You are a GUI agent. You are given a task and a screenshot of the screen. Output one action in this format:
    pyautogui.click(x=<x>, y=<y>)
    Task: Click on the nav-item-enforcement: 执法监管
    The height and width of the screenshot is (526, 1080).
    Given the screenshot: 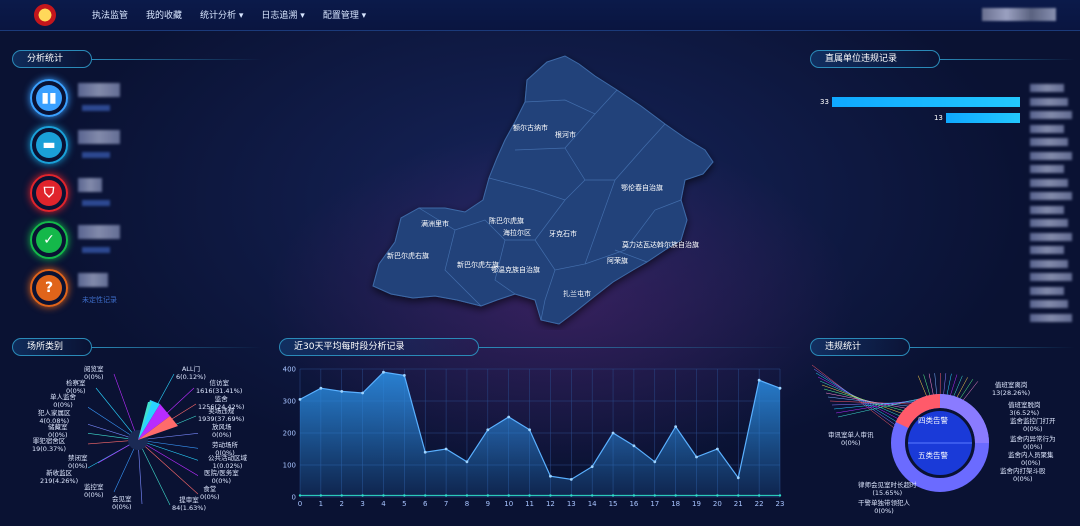 What is the action you would take?
    pyautogui.click(x=110, y=14)
    